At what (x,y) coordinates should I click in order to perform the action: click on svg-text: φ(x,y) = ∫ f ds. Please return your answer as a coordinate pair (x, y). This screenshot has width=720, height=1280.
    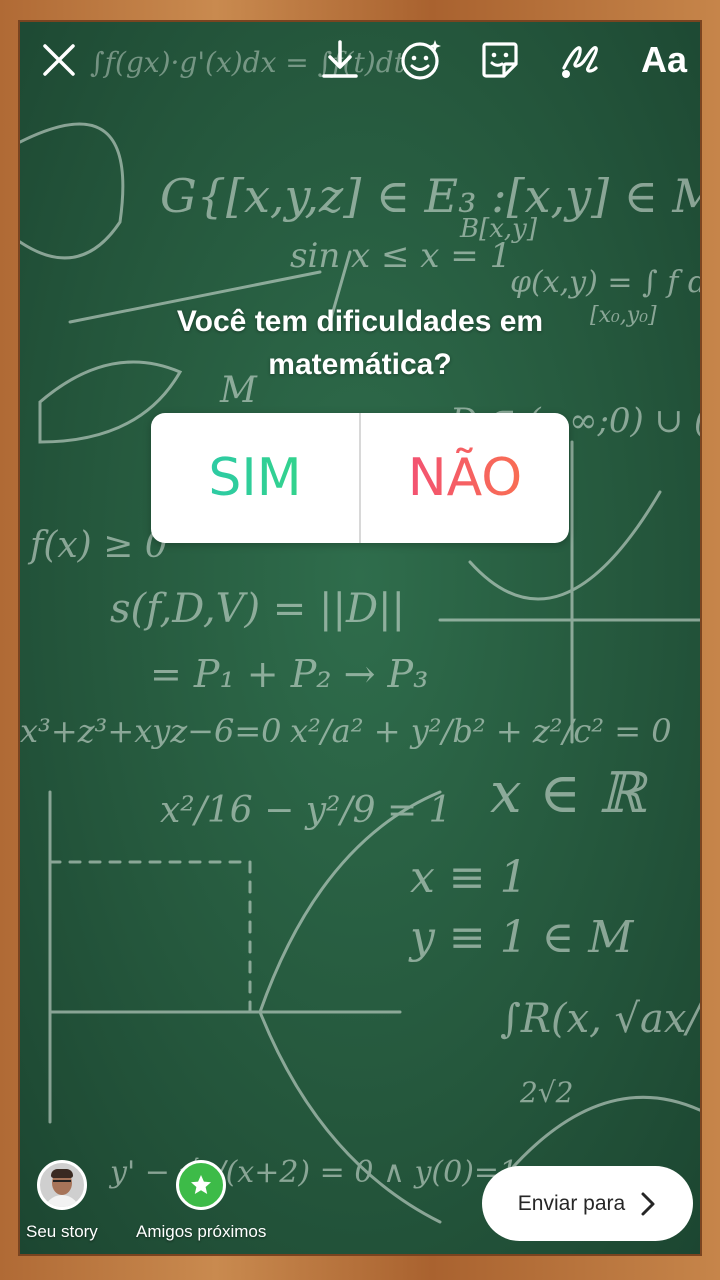
    Looking at the image, I should click on (606, 282).